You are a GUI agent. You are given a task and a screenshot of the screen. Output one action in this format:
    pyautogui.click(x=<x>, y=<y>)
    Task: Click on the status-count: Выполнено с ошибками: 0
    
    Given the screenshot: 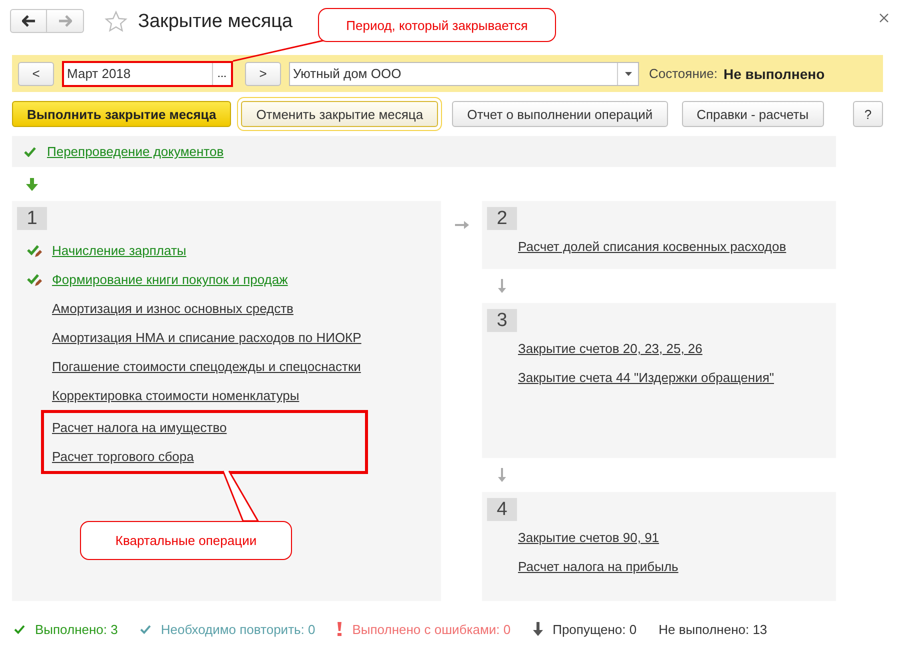 What is the action you would take?
    pyautogui.click(x=431, y=629)
    